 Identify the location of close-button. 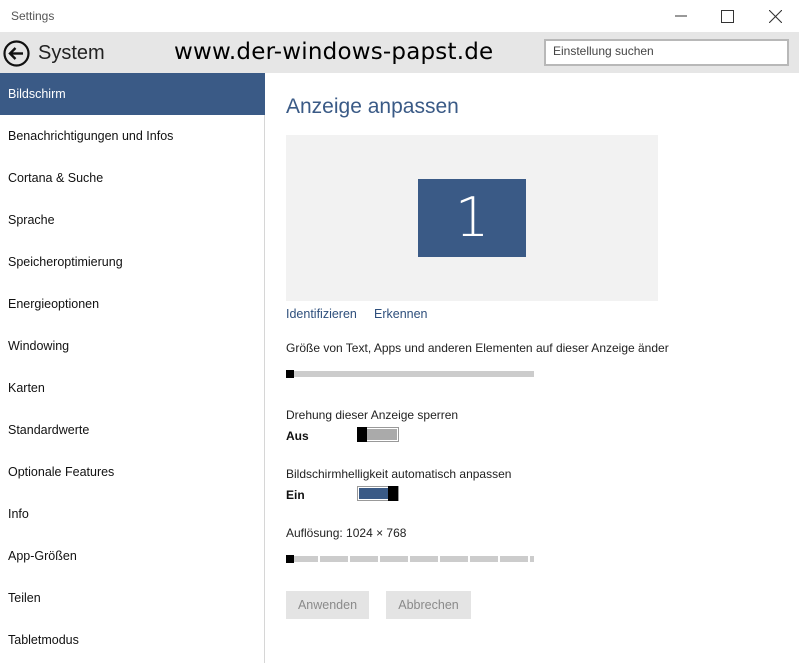
(775, 16).